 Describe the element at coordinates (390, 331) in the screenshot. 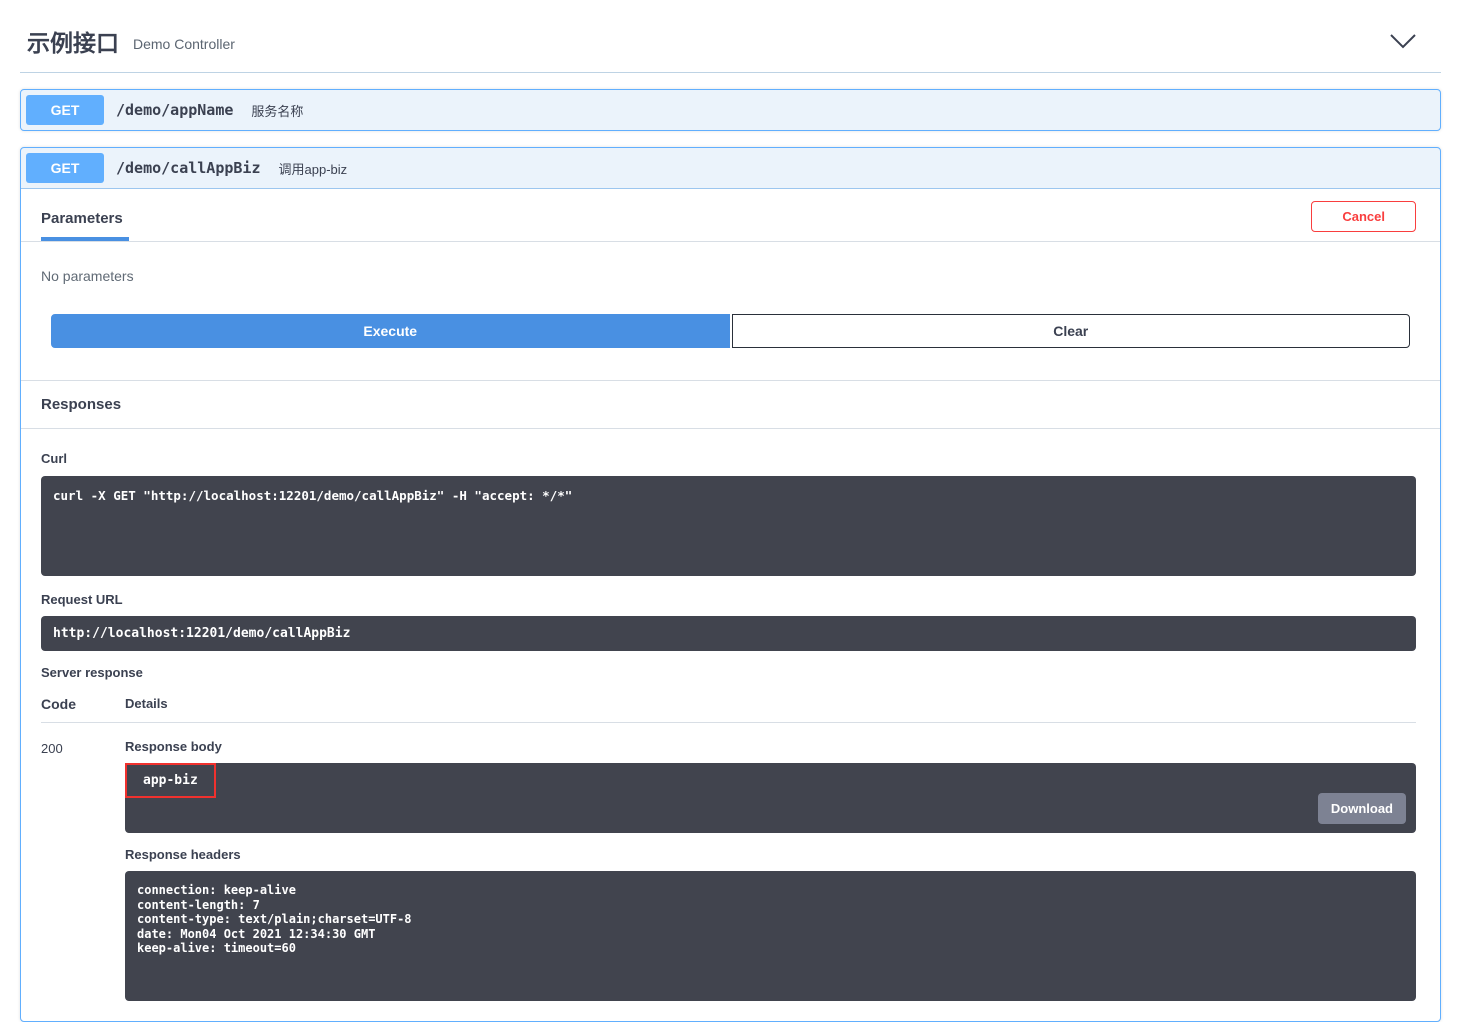

I see `execute-button: Execute` at that location.